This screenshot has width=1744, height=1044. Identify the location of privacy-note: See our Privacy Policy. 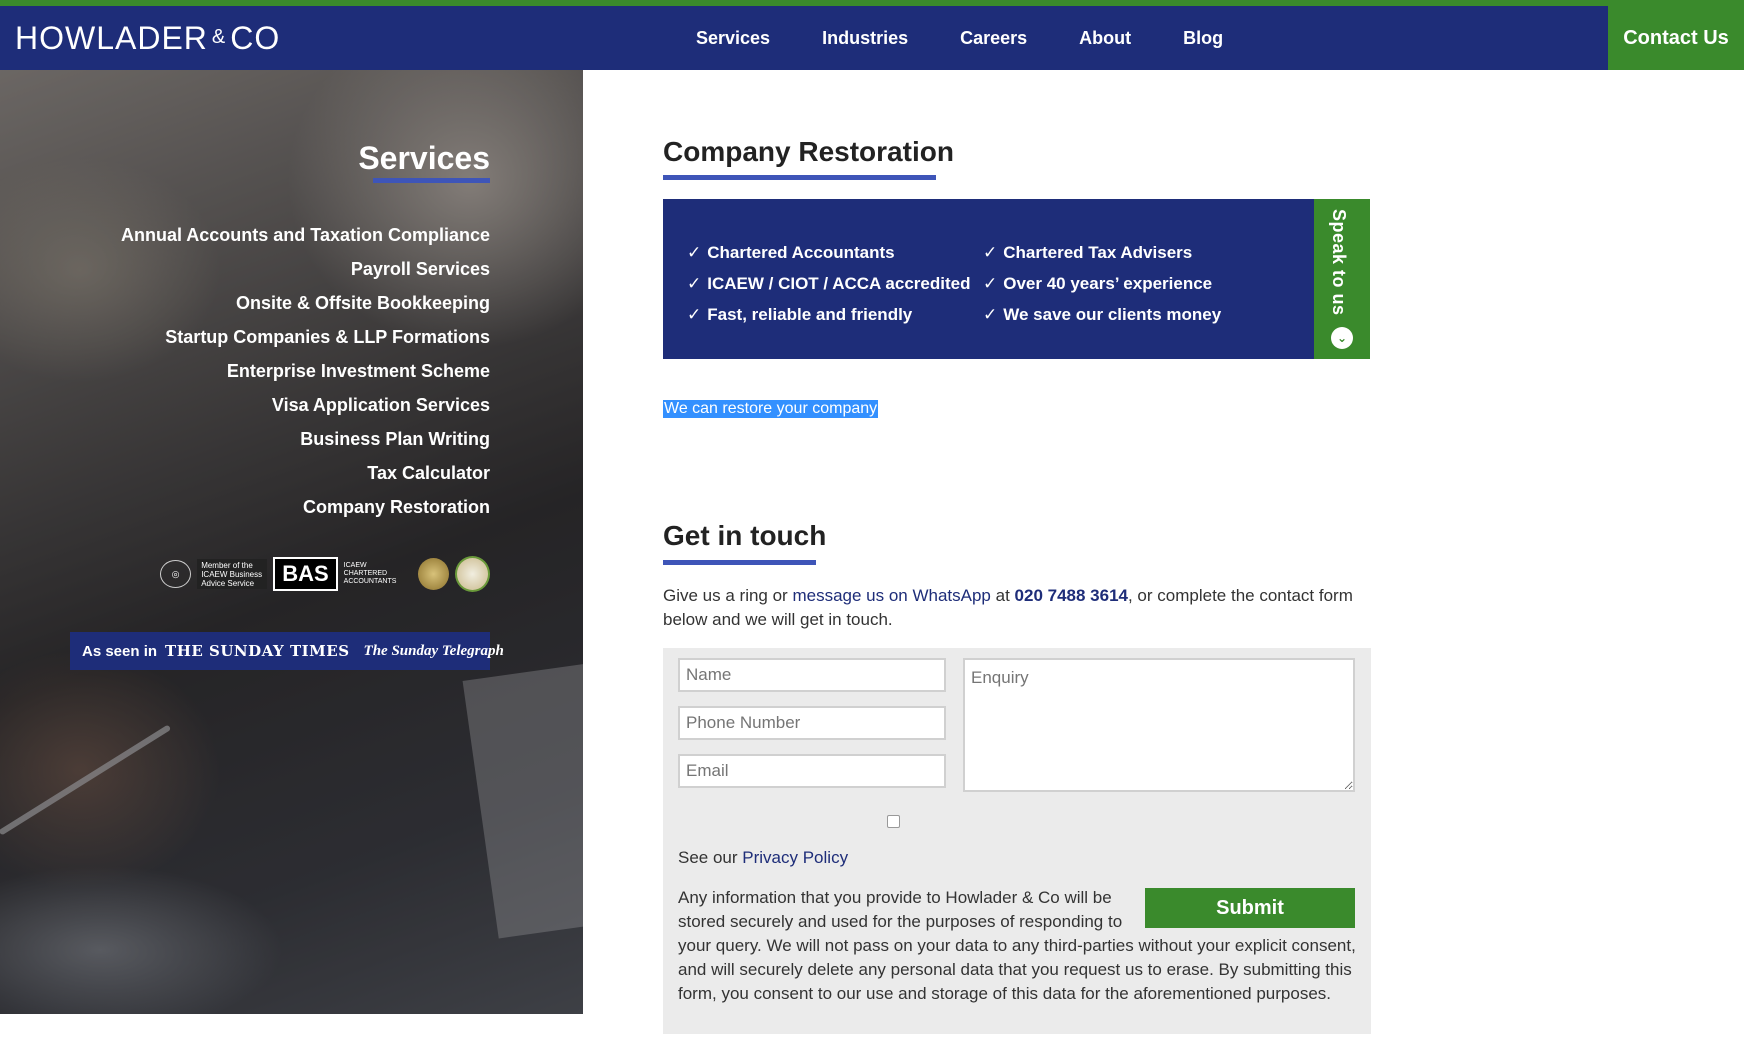
(763, 857).